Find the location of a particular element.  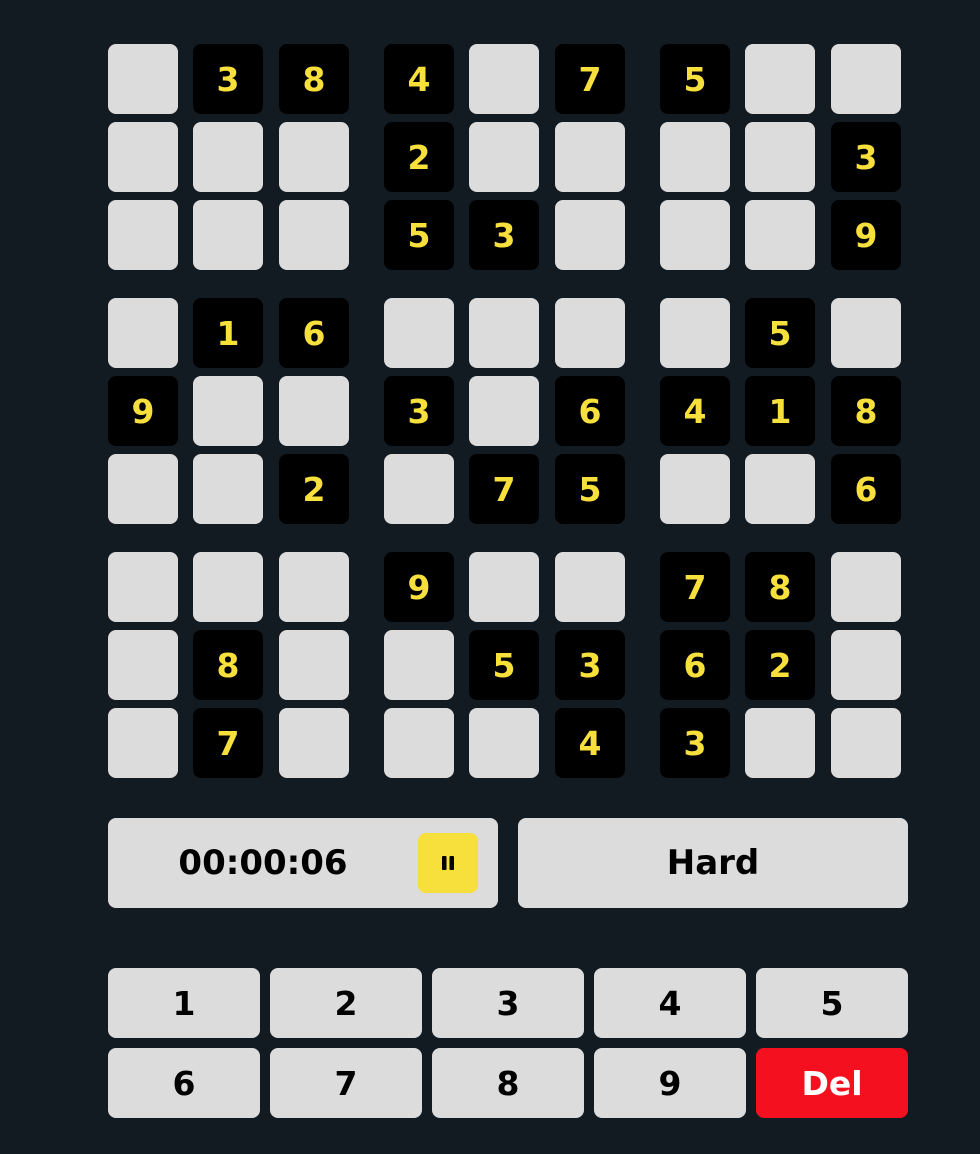

number-key: 6 is located at coordinates (184, 1083).